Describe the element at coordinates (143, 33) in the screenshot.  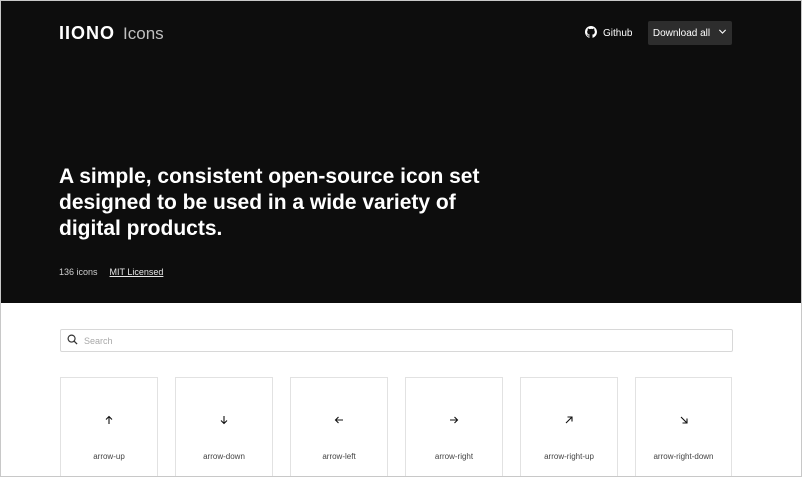
I see `brand-name: Icons` at that location.